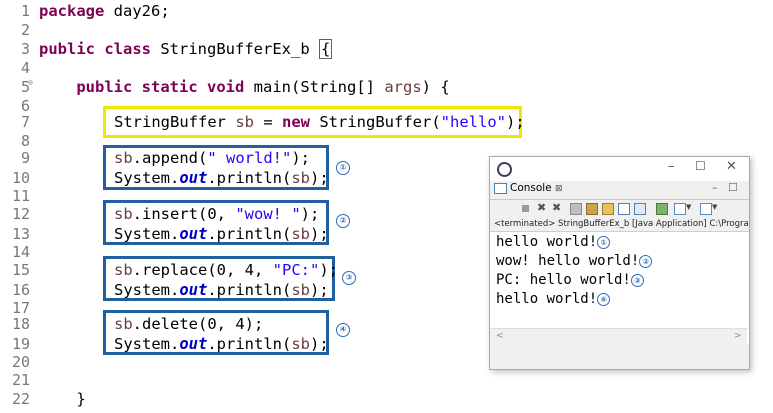 The image size is (773, 413). What do you see at coordinates (619, 169) in the screenshot?
I see `window-titlebar: – ☐ ✕` at bounding box center [619, 169].